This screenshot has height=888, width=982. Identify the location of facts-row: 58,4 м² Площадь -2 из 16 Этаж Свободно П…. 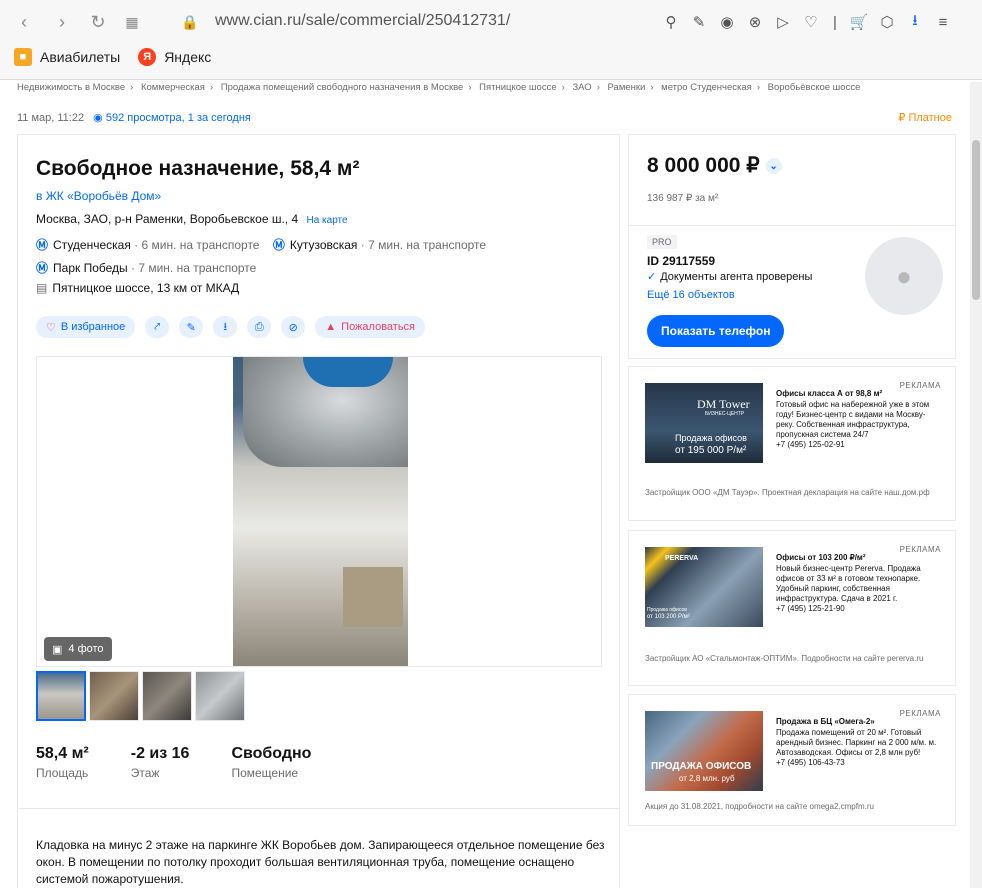
(173, 762).